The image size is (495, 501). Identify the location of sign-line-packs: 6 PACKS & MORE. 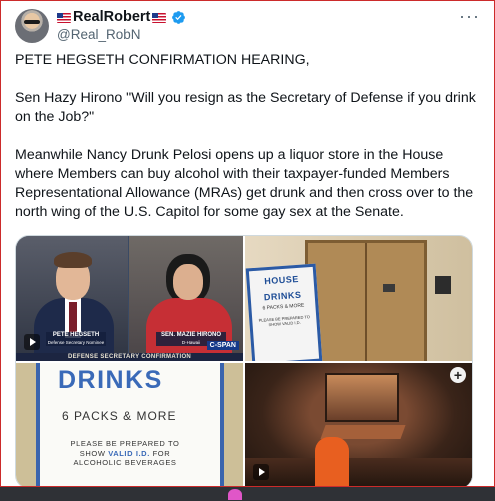
(283, 307).